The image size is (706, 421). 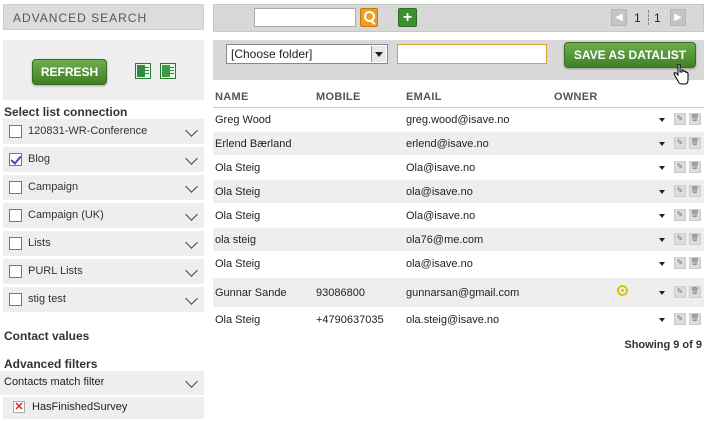 I want to click on table-header: NAME MOBILE EMAIL OWNER, so click(x=458, y=97).